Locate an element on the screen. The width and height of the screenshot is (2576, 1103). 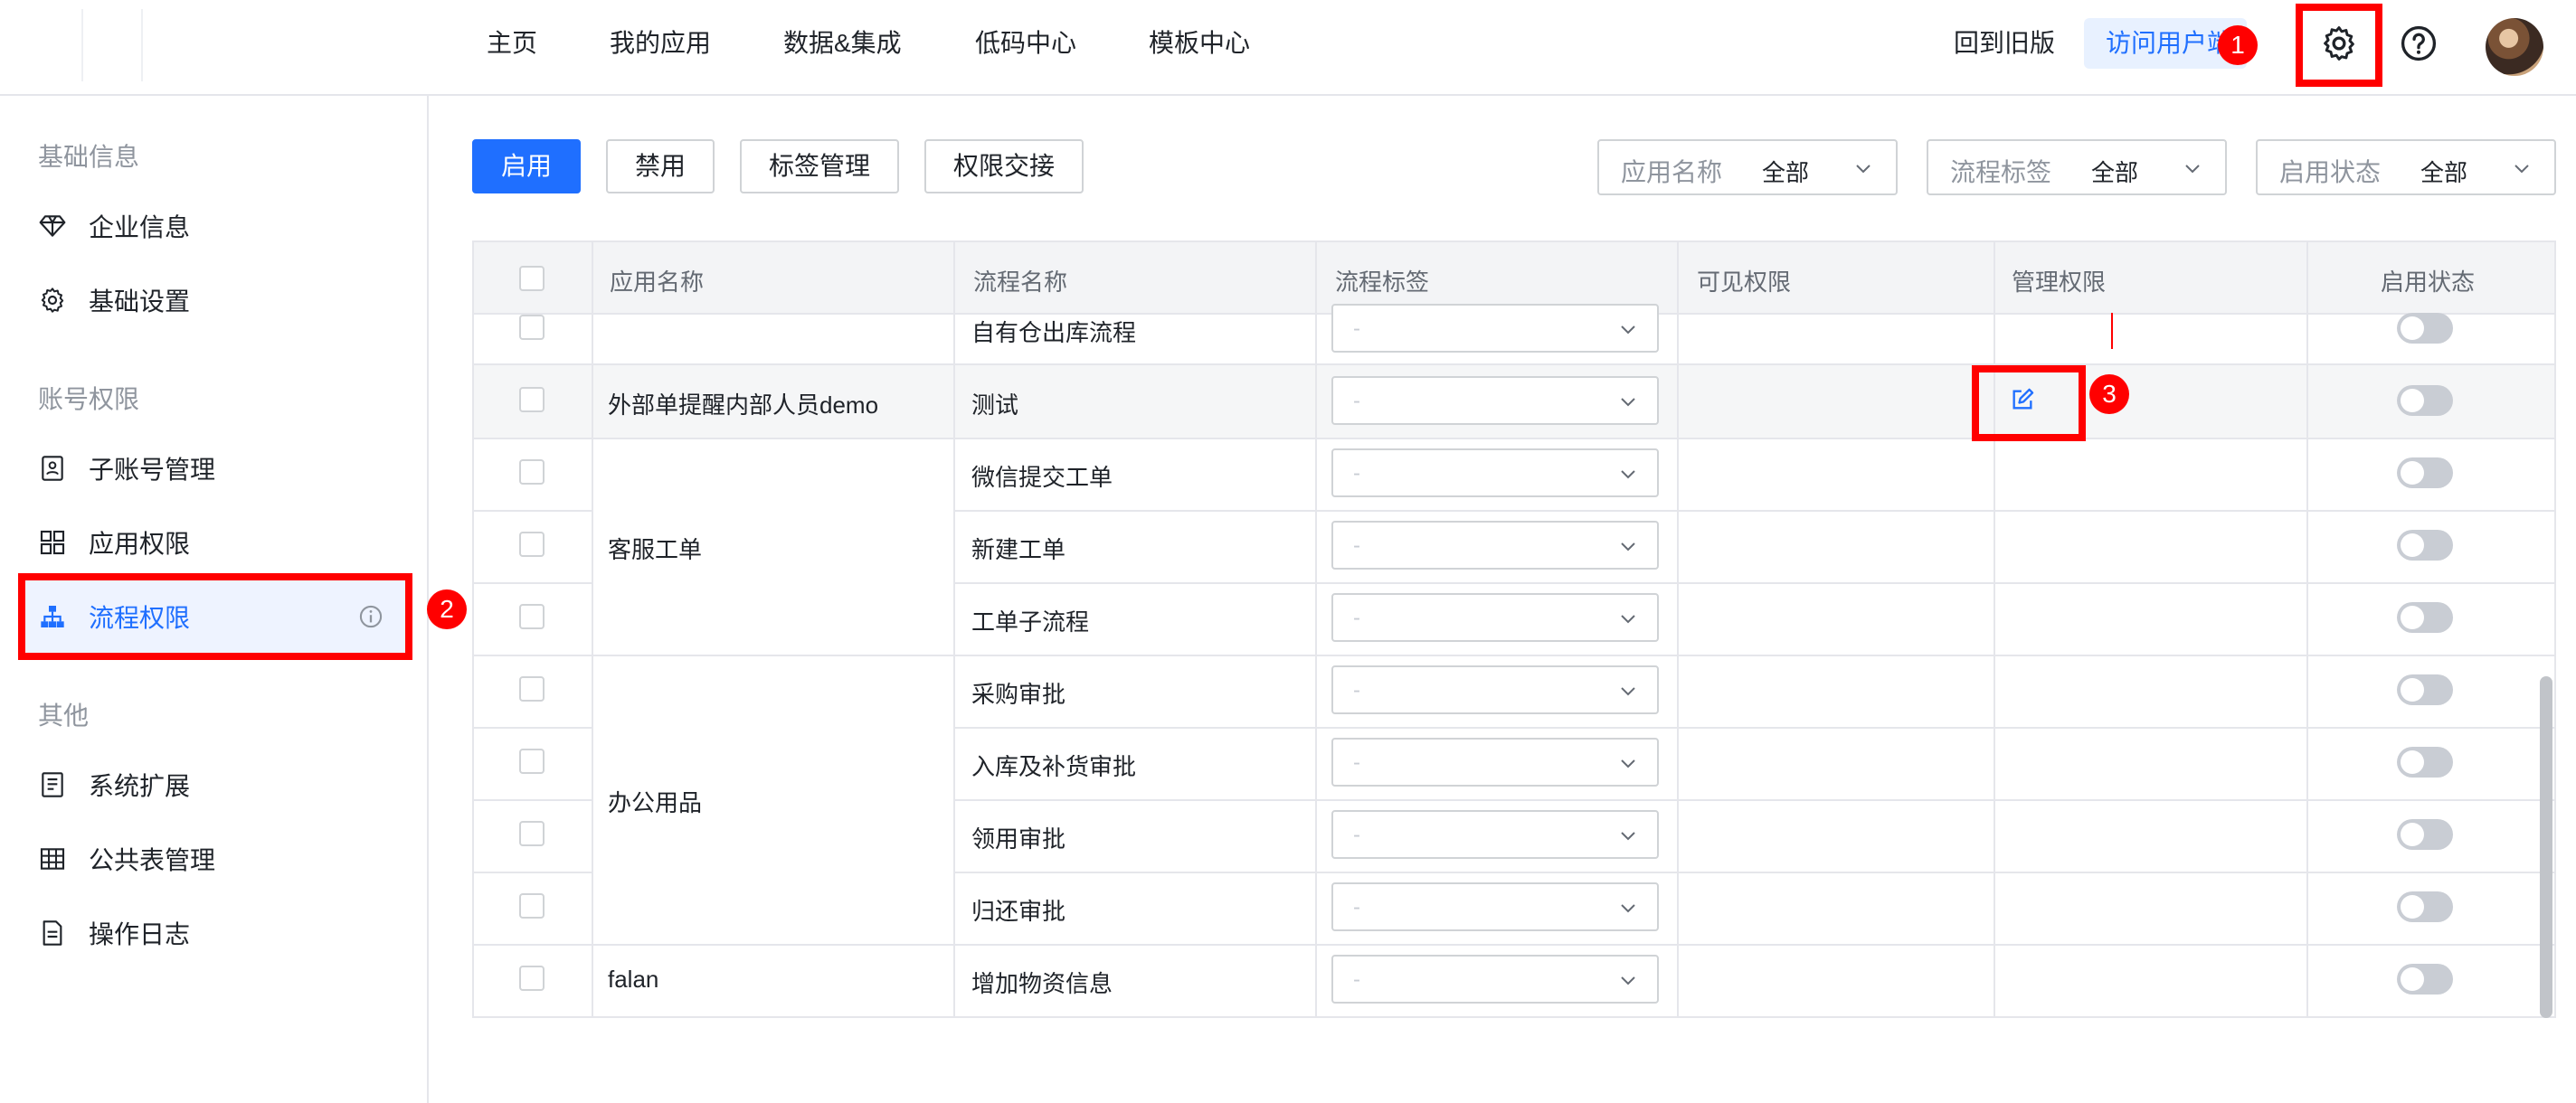
filter-flow-tag: 流程标签 全部 is located at coordinates (2077, 167).